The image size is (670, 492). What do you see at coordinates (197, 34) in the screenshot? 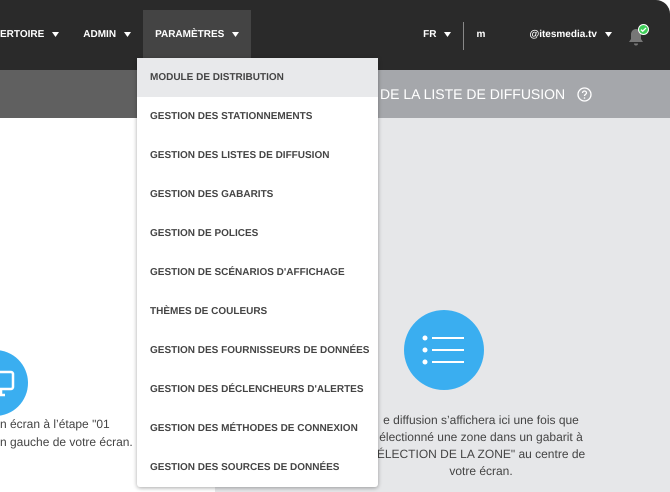
I see `nav-menu-item: PARAMÈTRES` at bounding box center [197, 34].